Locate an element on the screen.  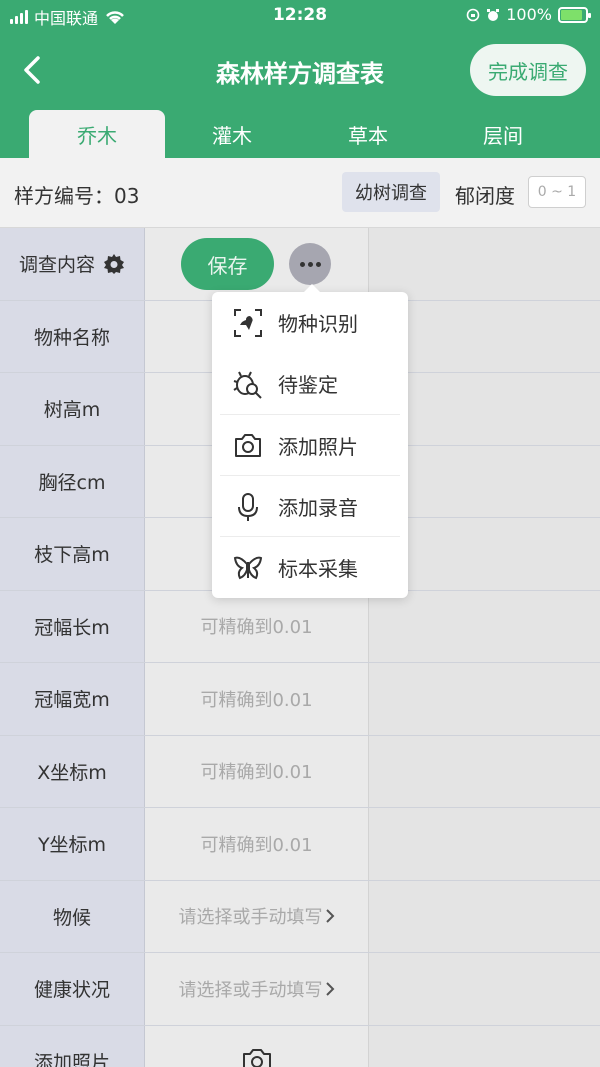
menu-item-label: 物种识别 is located at coordinates (318, 324).